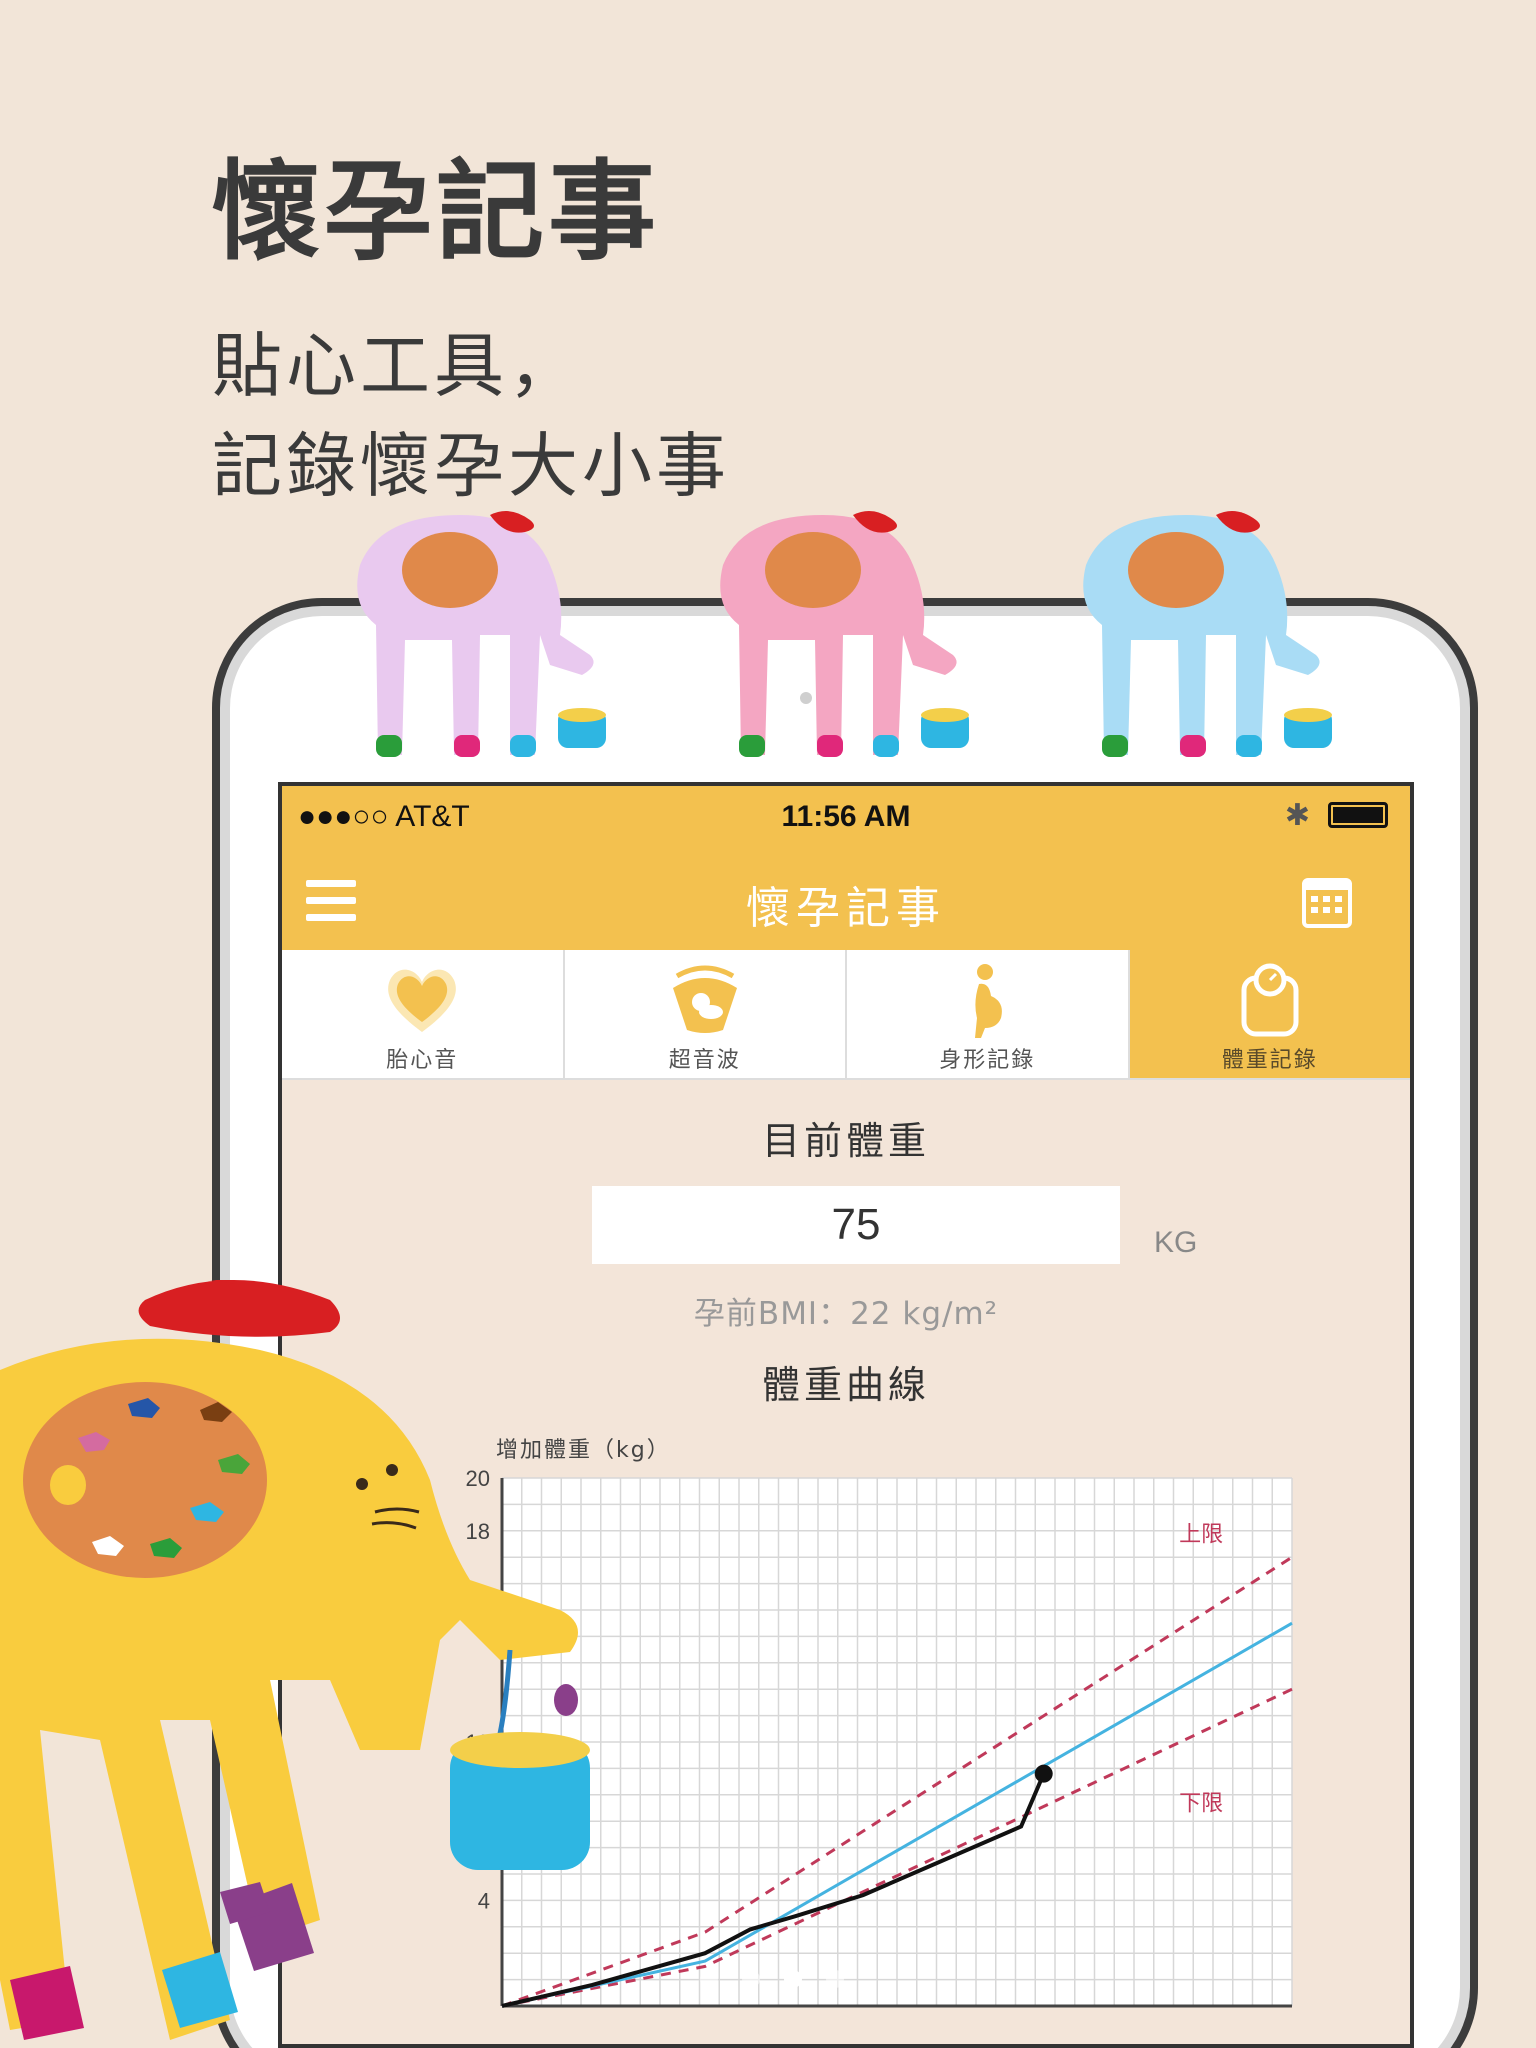 The image size is (1536, 2048). I want to click on blue-elephant-illustration, so click(1207, 634).